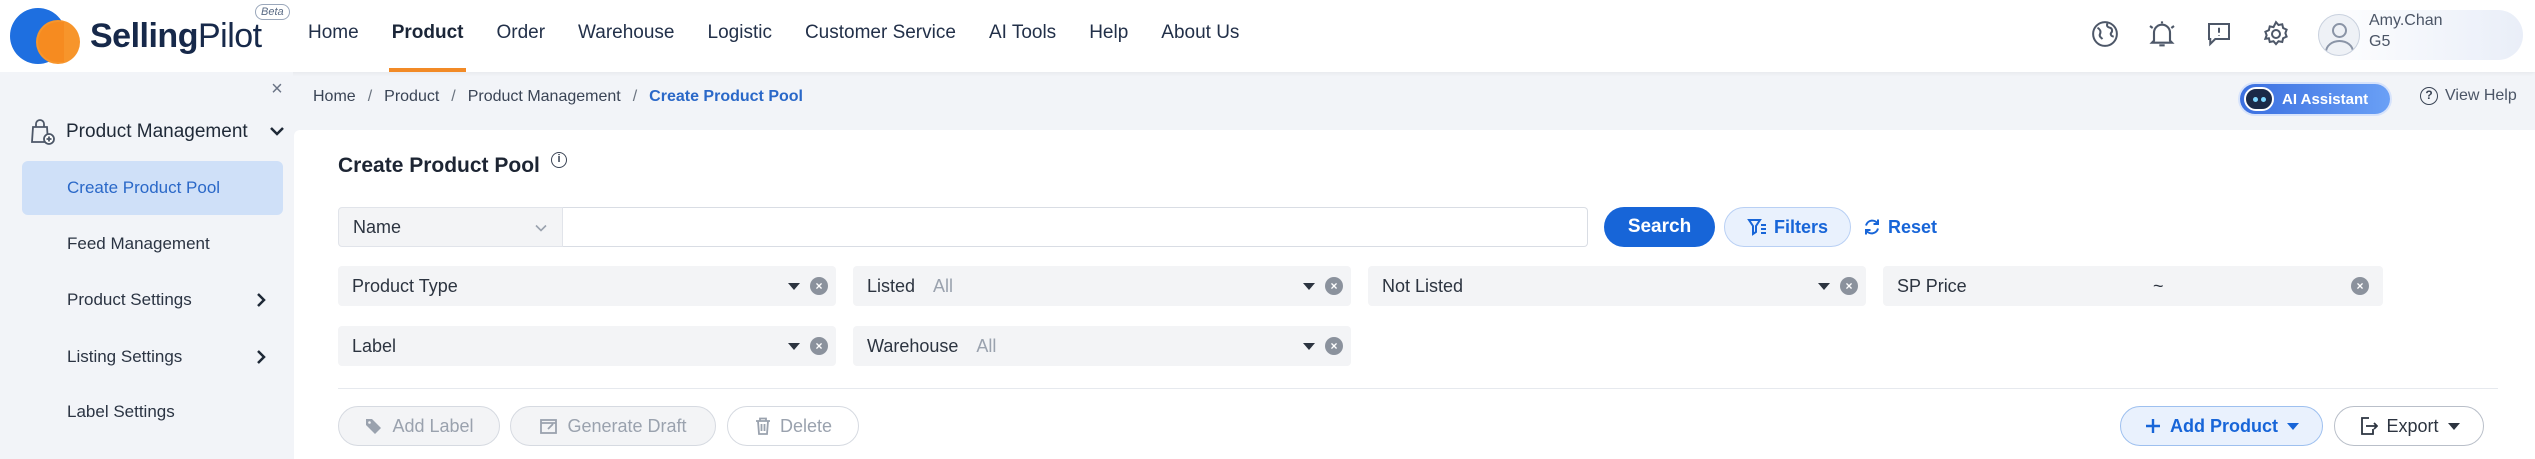 Image resolution: width=2535 pixels, height=459 pixels. What do you see at coordinates (1756, 227) in the screenshot?
I see `filter-icon` at bounding box center [1756, 227].